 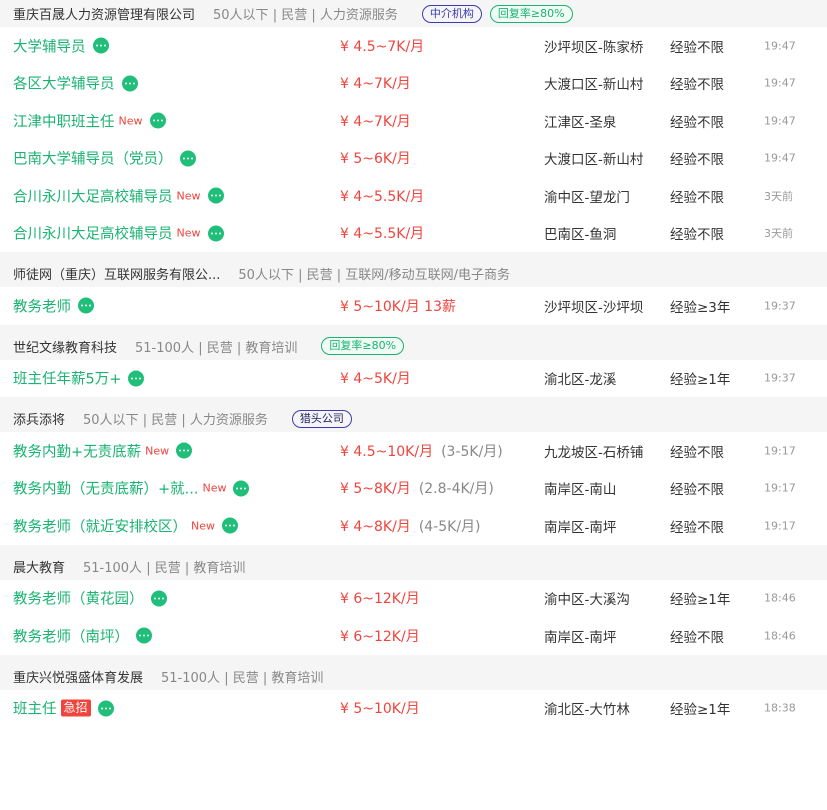 I want to click on job-title-cell: 教务内勤+无责底薪 New, so click(x=103, y=450).